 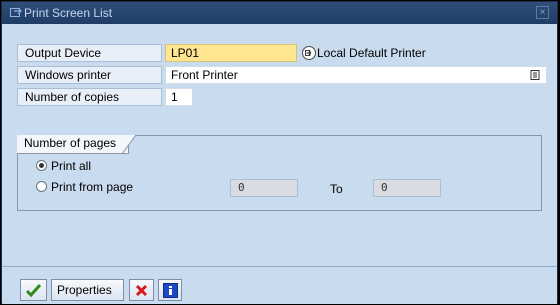 I want to click on print-all-radio, so click(x=41, y=165).